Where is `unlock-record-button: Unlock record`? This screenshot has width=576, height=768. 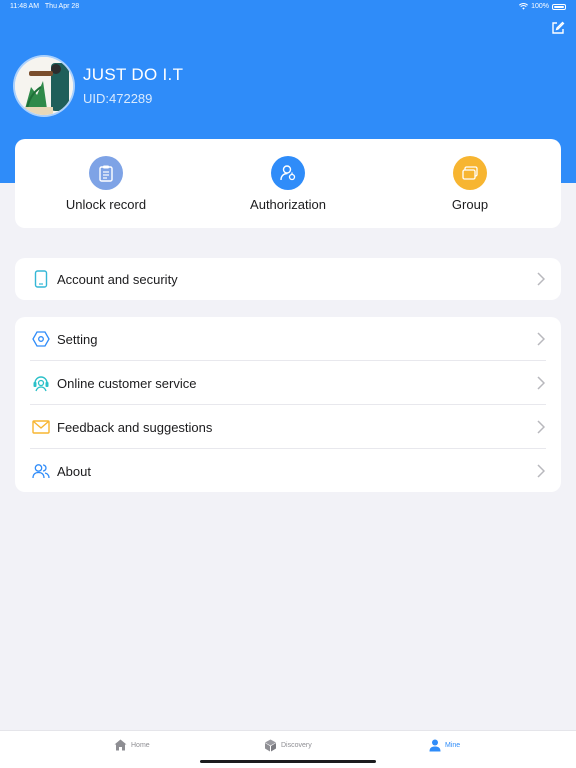
unlock-record-button: Unlock record is located at coordinates (106, 183).